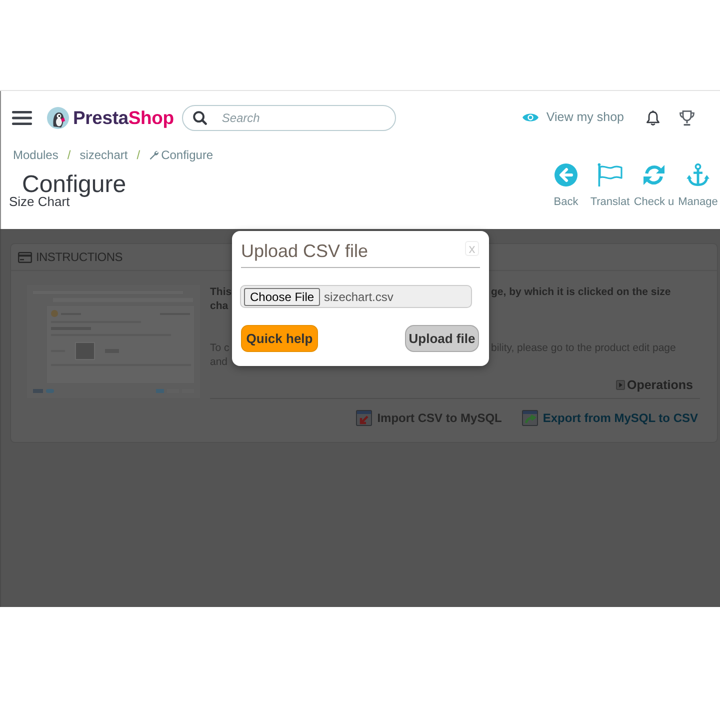 This screenshot has width=720, height=720. Describe the element at coordinates (573, 117) in the screenshot. I see `view-shop-link: View my shop` at that location.